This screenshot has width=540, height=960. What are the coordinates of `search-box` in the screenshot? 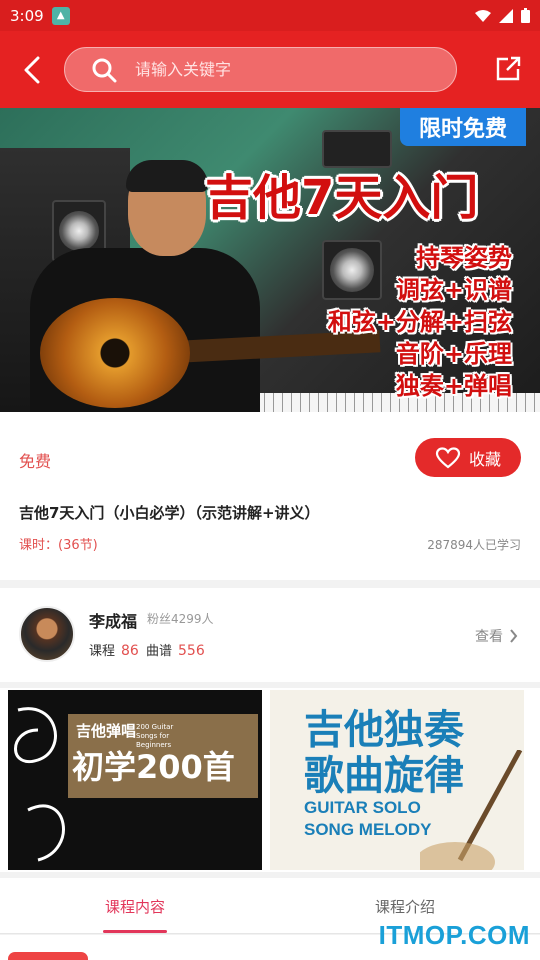 It's located at (260, 69).